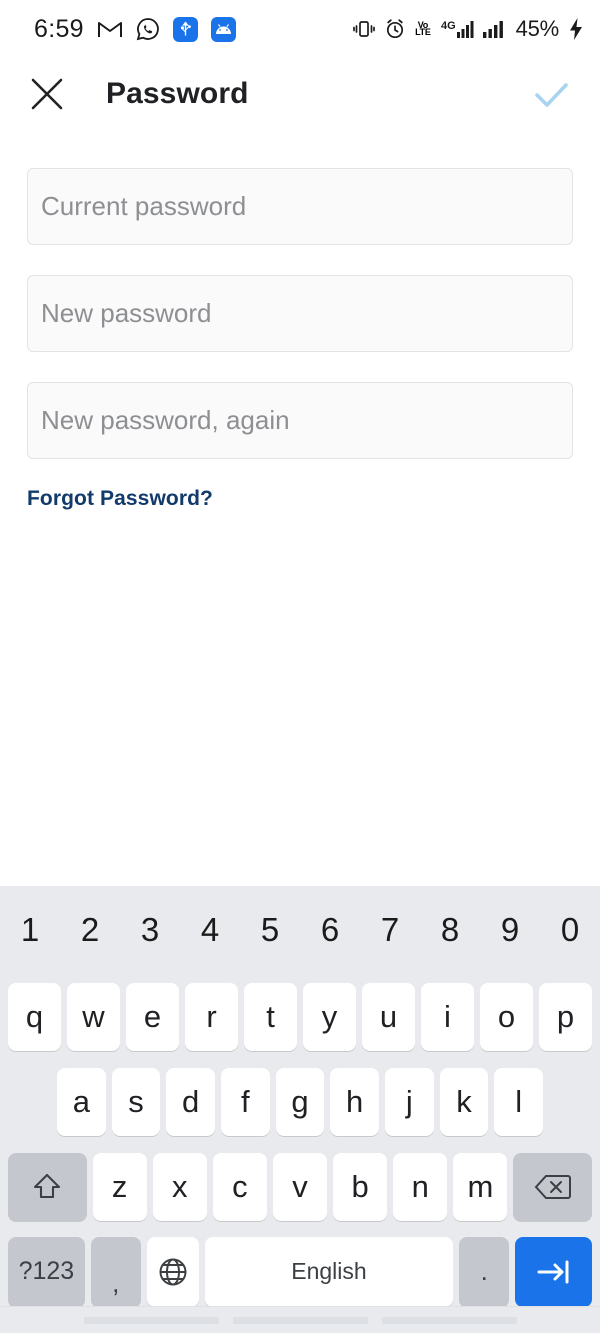  Describe the element at coordinates (390, 930) in the screenshot. I see `key-7: 7` at that location.